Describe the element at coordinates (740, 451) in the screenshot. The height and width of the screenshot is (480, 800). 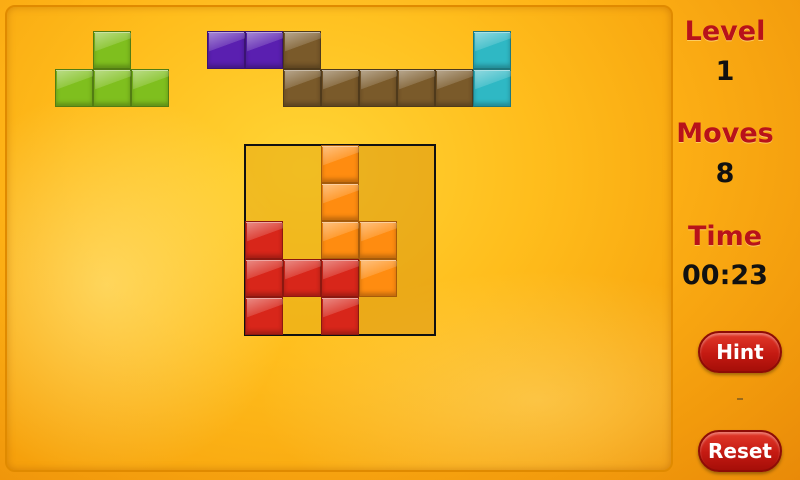
I see `reset-button: Reset` at that location.